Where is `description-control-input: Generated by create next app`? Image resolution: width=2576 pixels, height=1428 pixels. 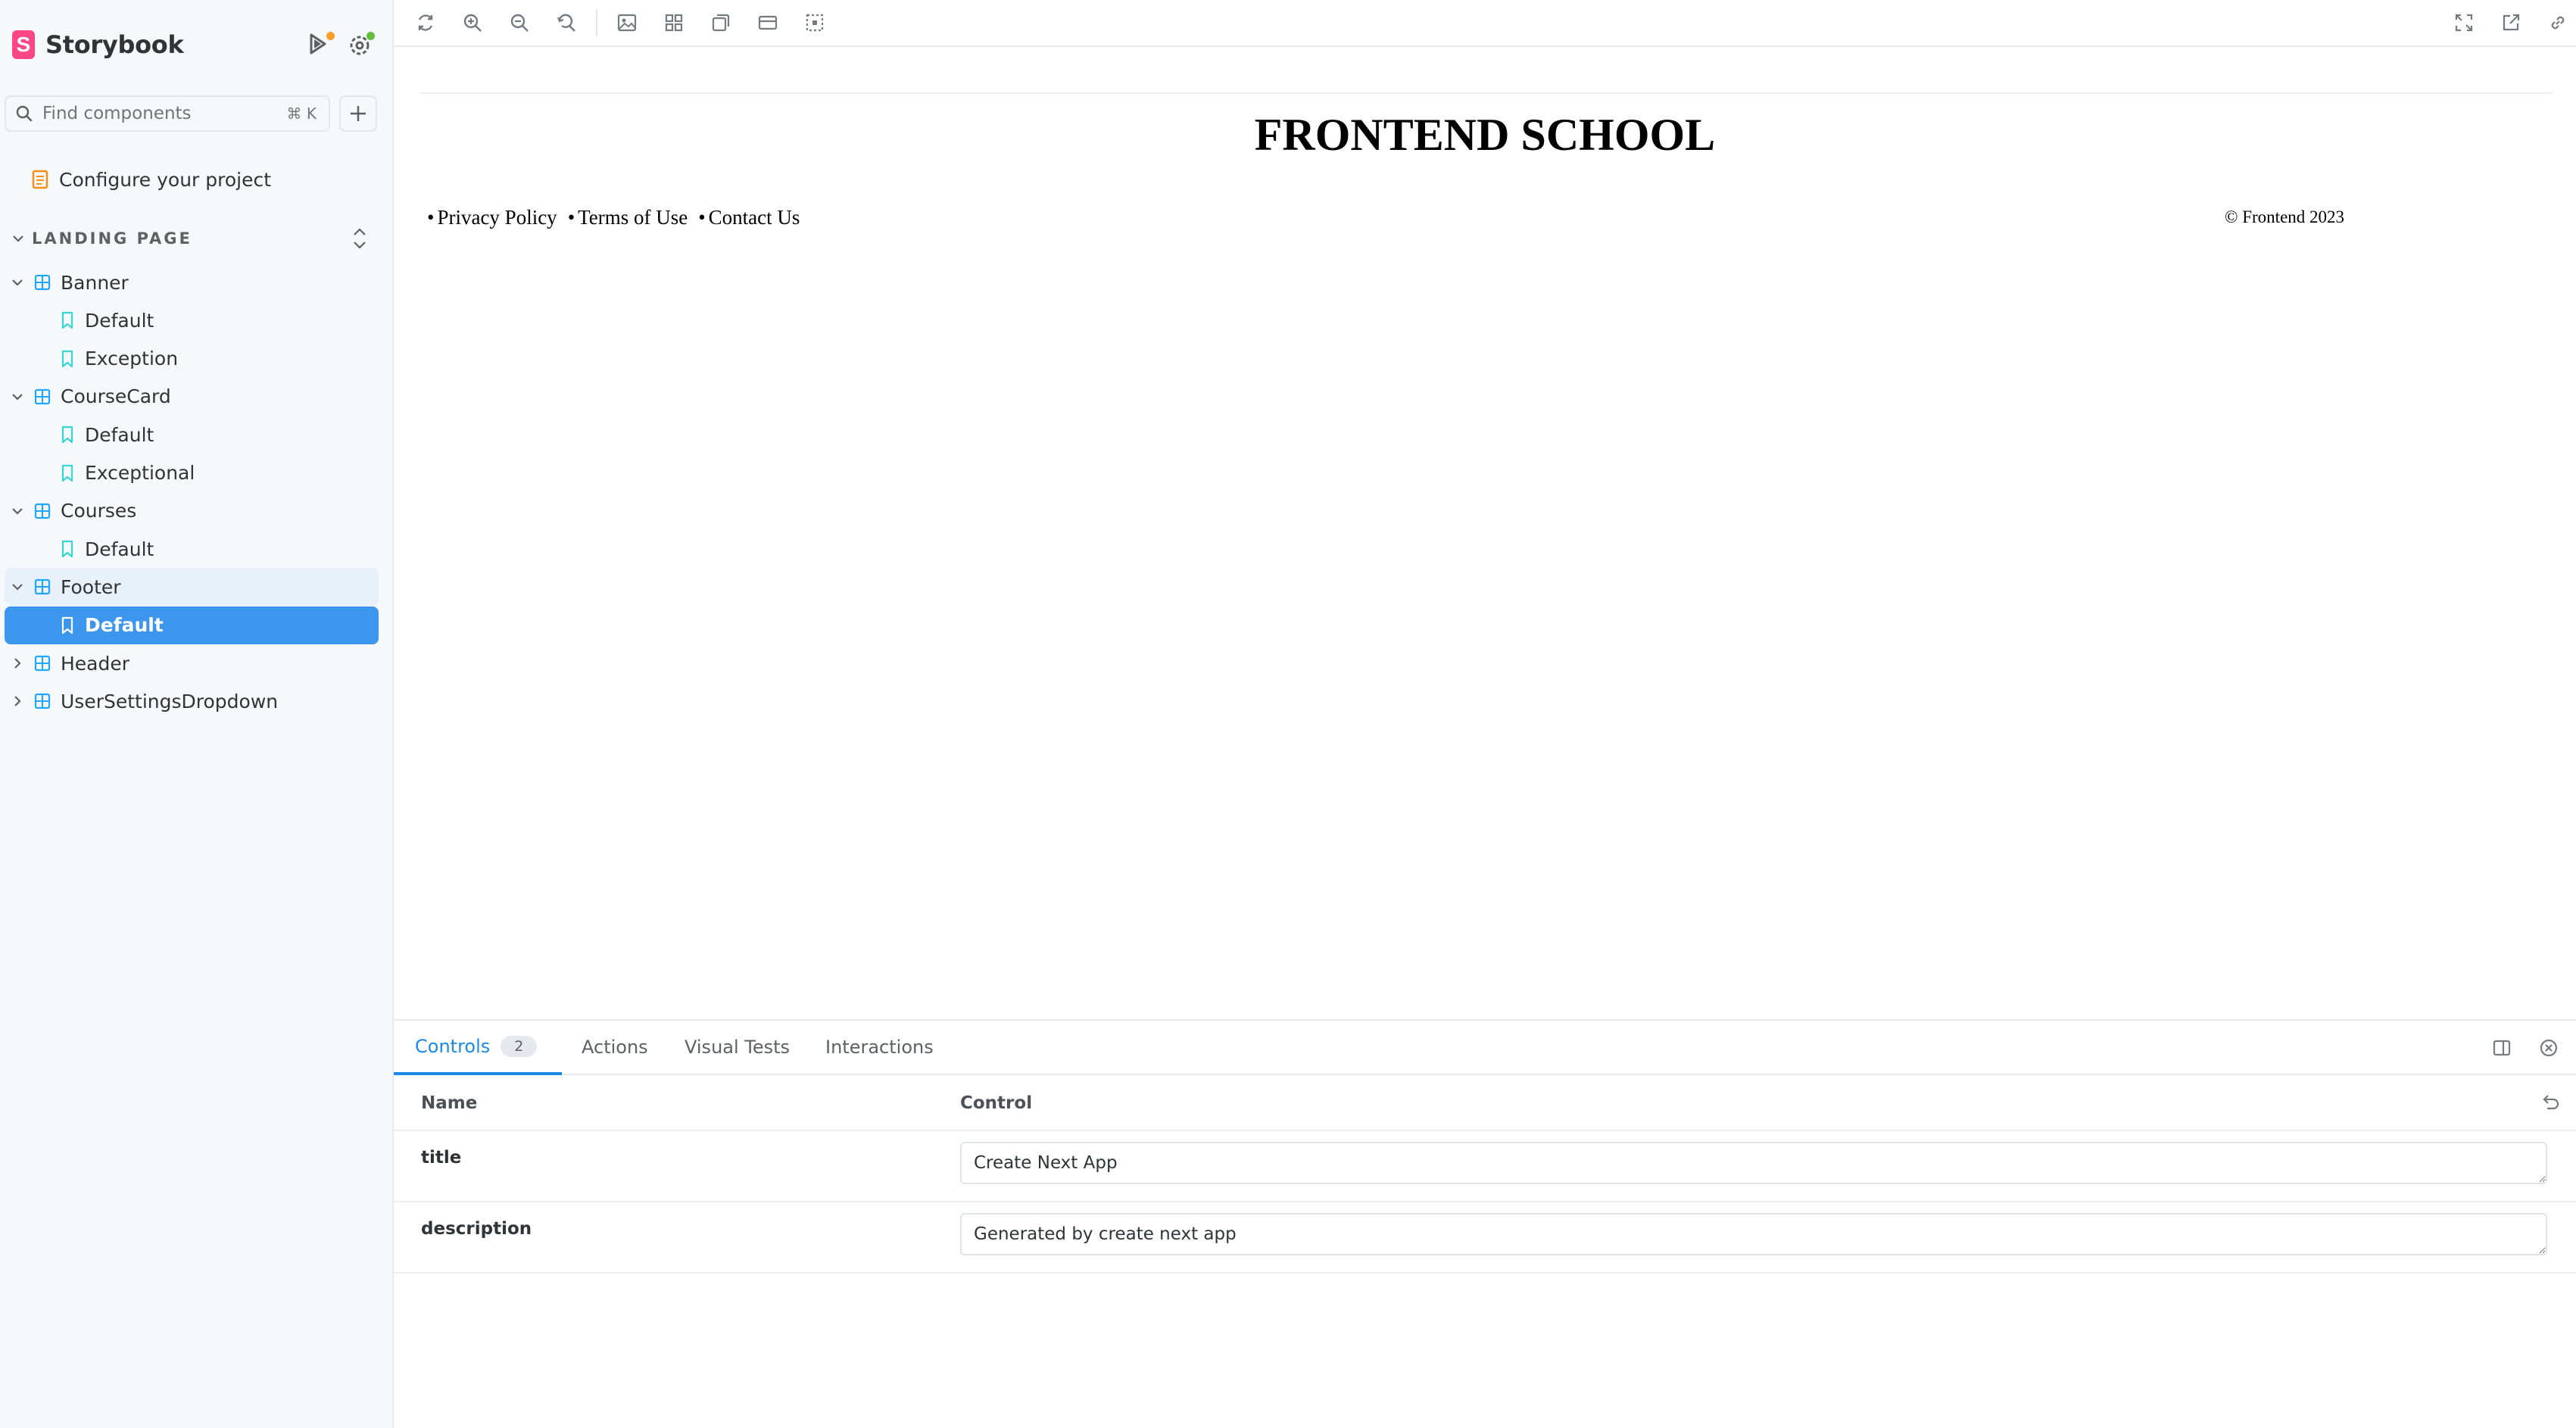 description-control-input: Generated by create next app is located at coordinates (1753, 1234).